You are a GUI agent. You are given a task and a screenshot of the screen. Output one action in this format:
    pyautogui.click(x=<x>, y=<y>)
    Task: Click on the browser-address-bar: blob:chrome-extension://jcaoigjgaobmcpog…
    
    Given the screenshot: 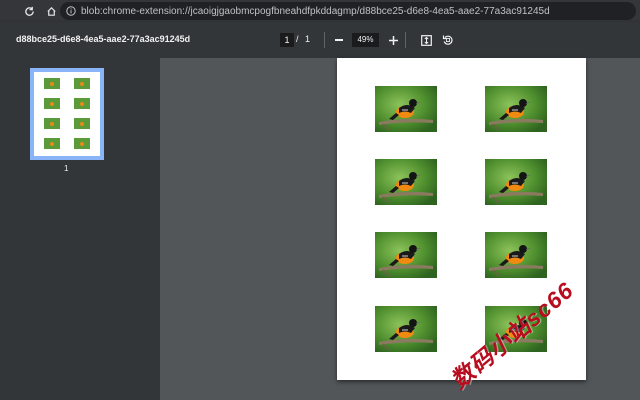 What is the action you would take?
    pyautogui.click(x=320, y=11)
    